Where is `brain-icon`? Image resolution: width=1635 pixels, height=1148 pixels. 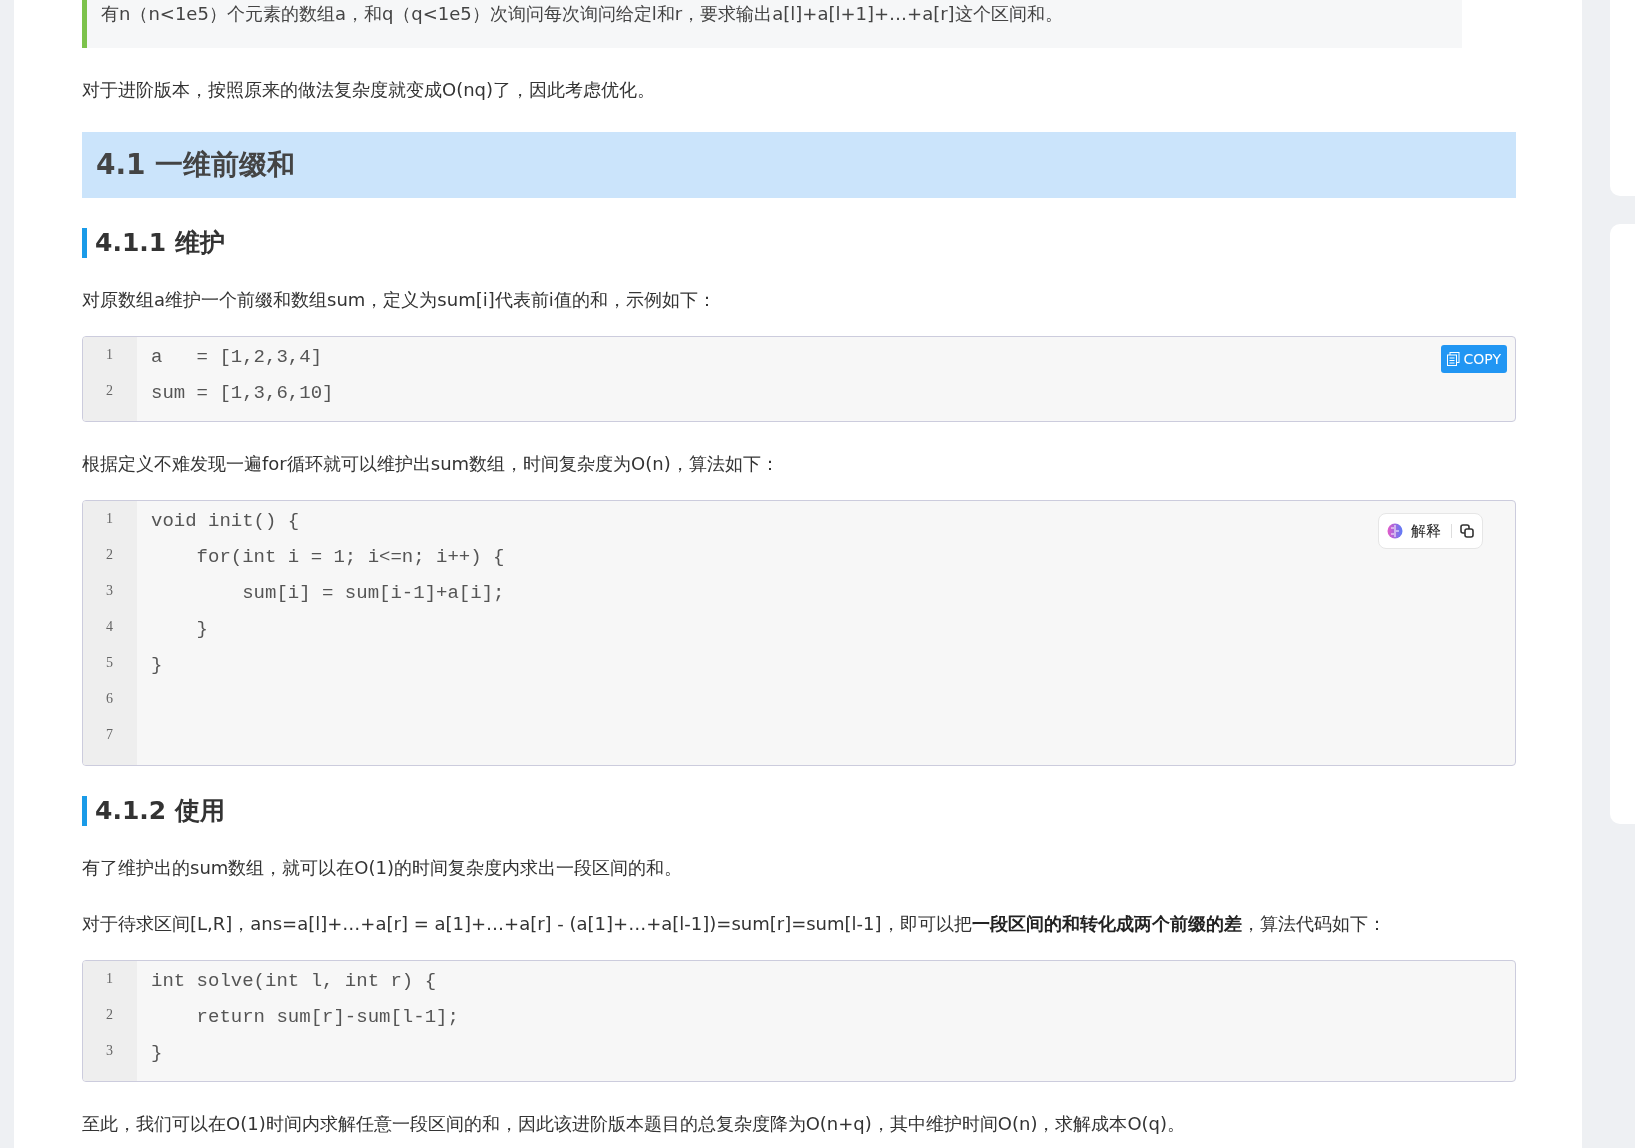
brain-icon is located at coordinates (1395, 531).